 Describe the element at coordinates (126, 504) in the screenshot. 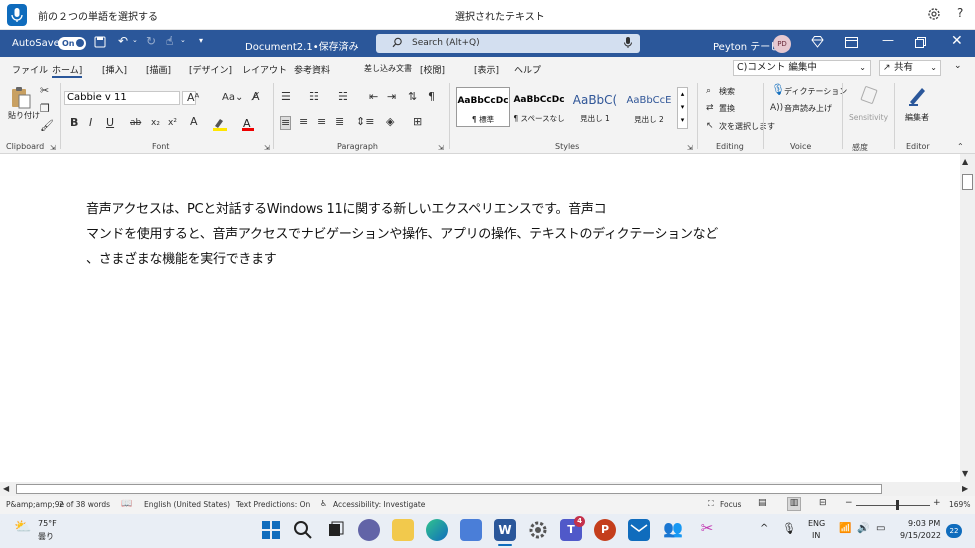

I see `proofing-icon: 📖` at that location.